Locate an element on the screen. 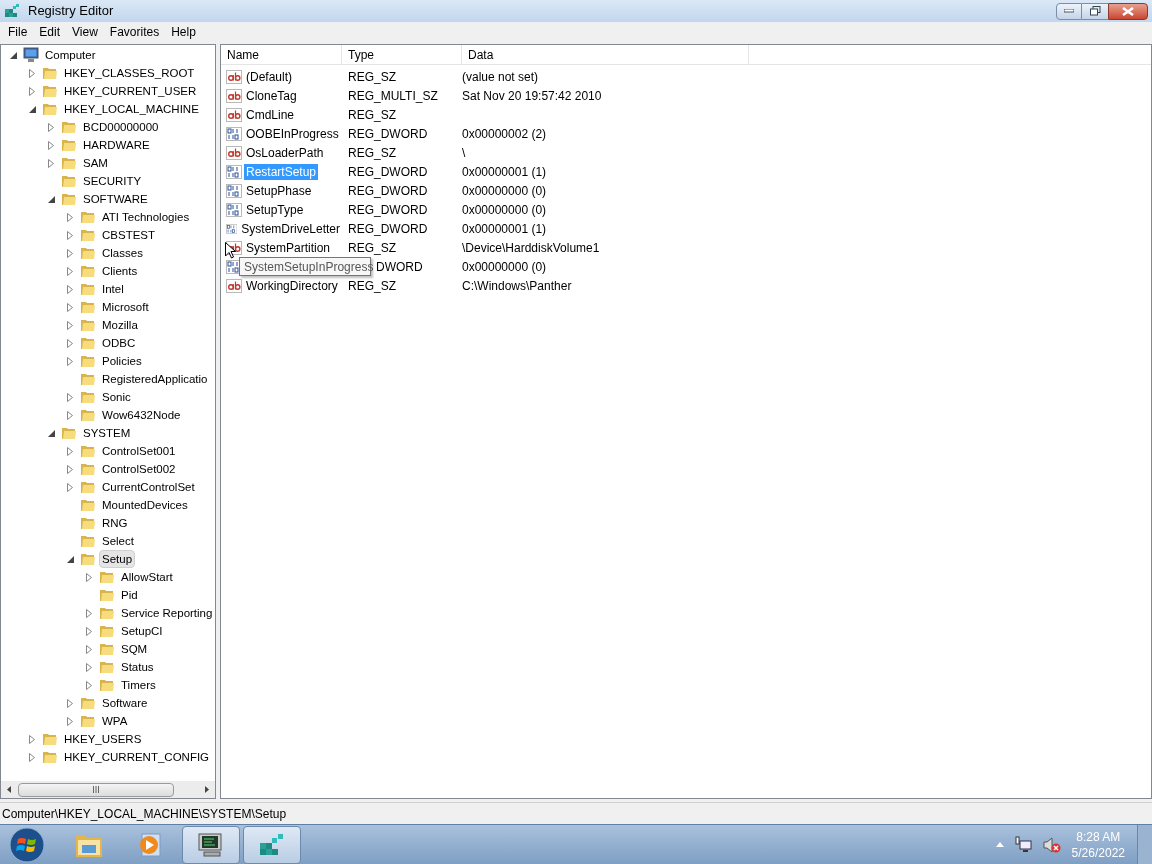 The height and width of the screenshot is (864, 1152). tree-item: ControlSet002 is located at coordinates (139, 469).